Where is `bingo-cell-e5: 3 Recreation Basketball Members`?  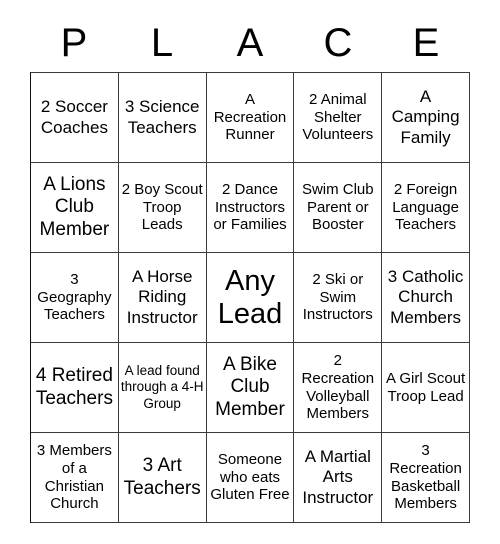 bingo-cell-e5: 3 Recreation Basketball Members is located at coordinates (426, 478).